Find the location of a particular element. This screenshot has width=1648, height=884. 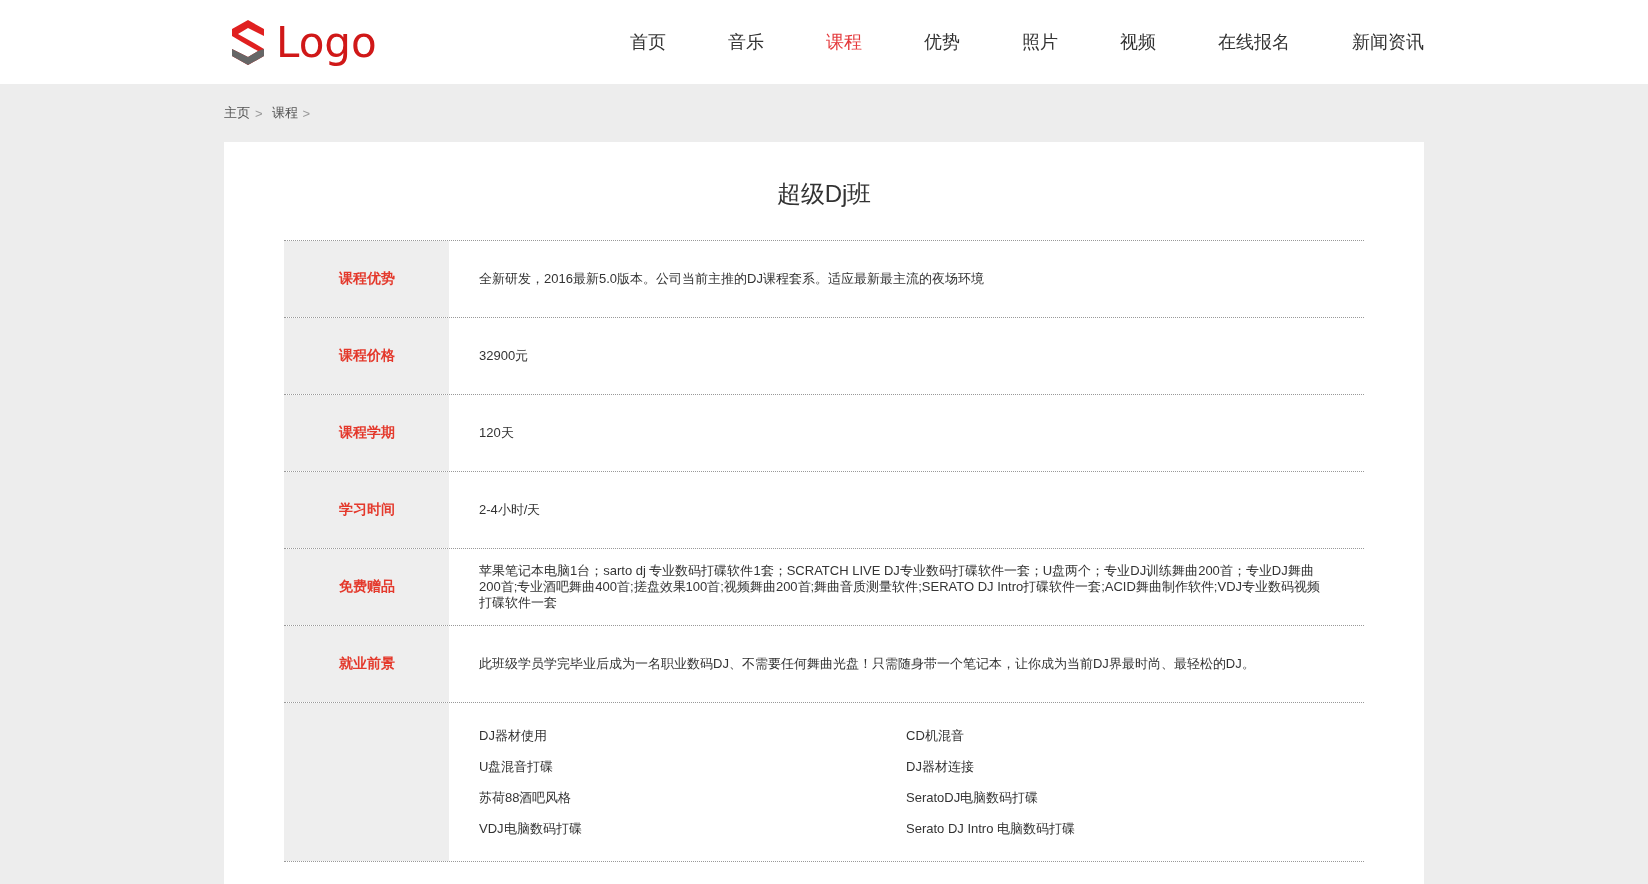

row-label: 学习时间 is located at coordinates (366, 510).